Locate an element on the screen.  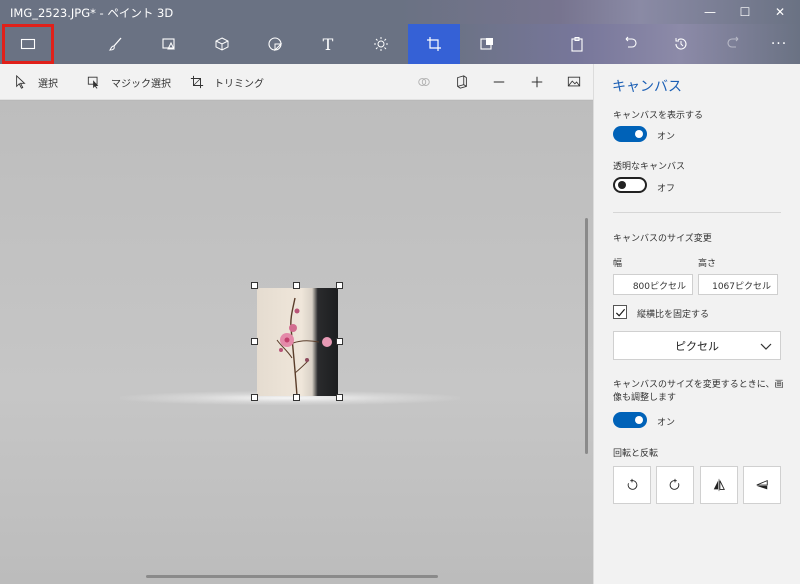
plus-icon is located at coordinates (537, 82).